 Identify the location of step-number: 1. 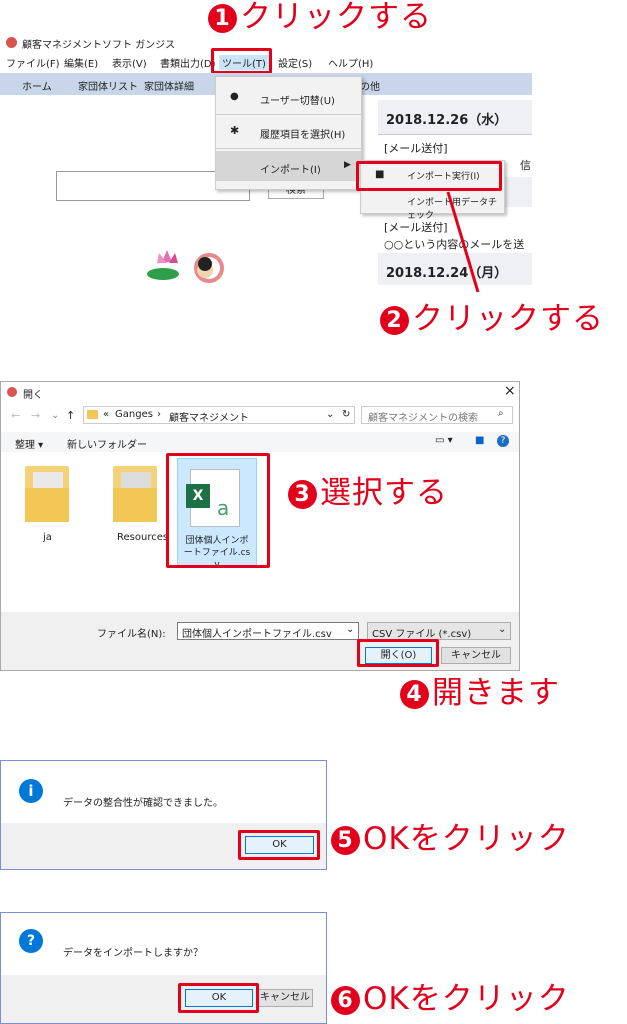
(222, 18).